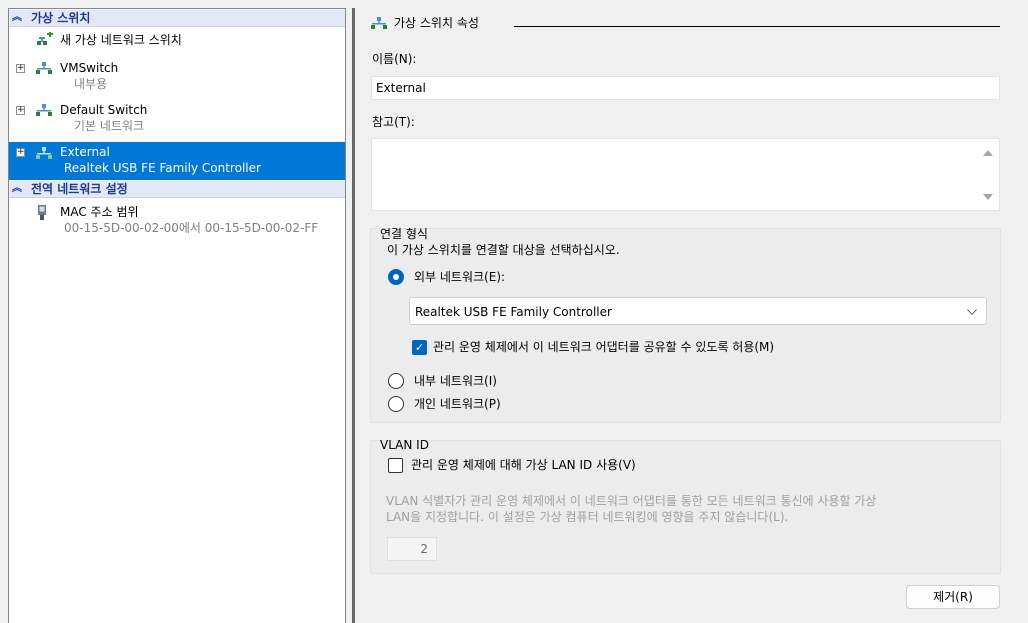  What do you see at coordinates (685, 174) in the screenshot?
I see `notes-field` at bounding box center [685, 174].